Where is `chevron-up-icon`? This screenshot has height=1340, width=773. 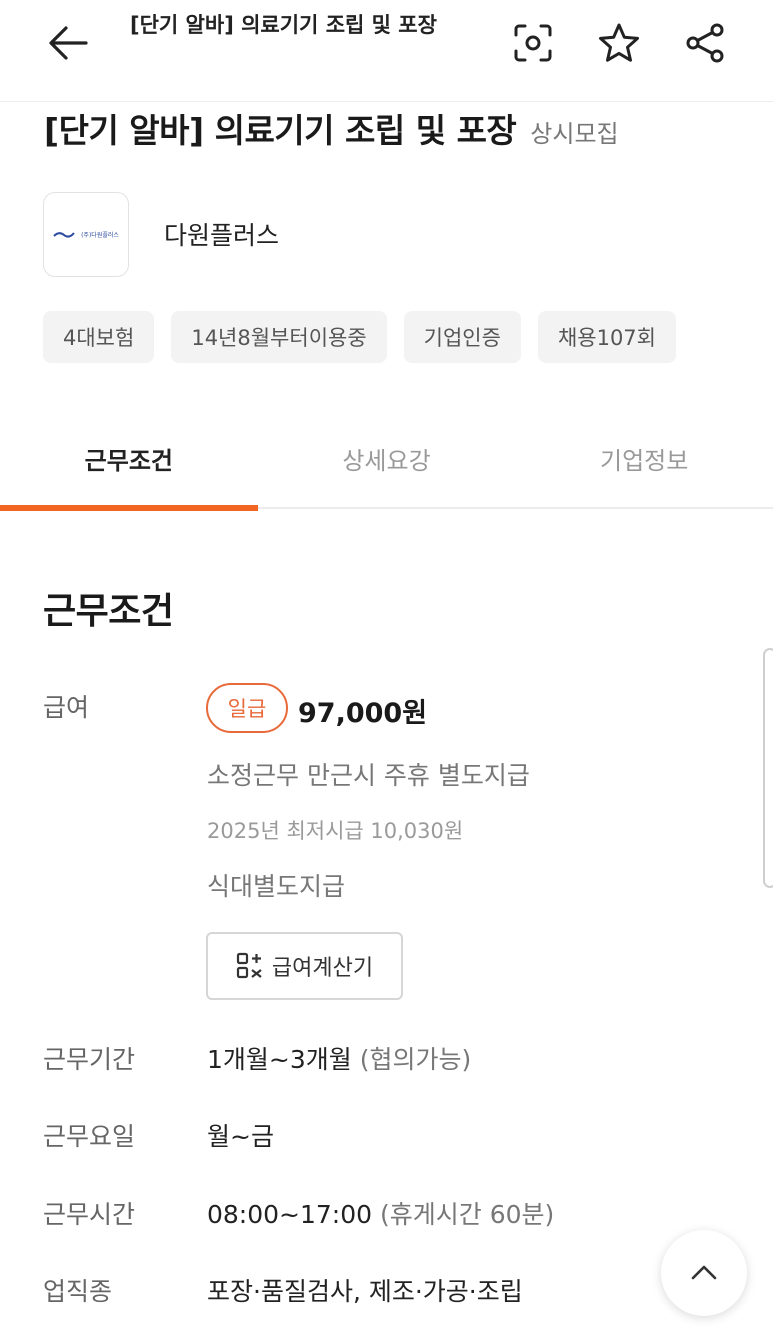
chevron-up-icon is located at coordinates (704, 1272).